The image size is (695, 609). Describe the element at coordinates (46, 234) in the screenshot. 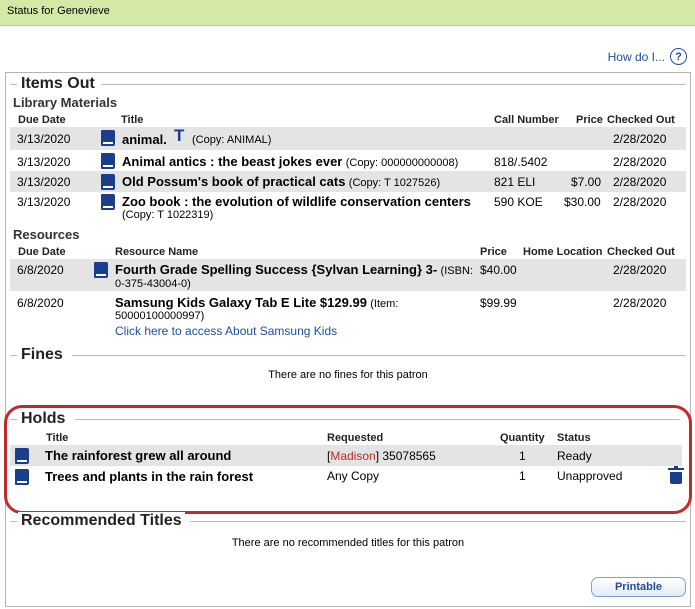

I see `resources-heading: Resources` at that location.